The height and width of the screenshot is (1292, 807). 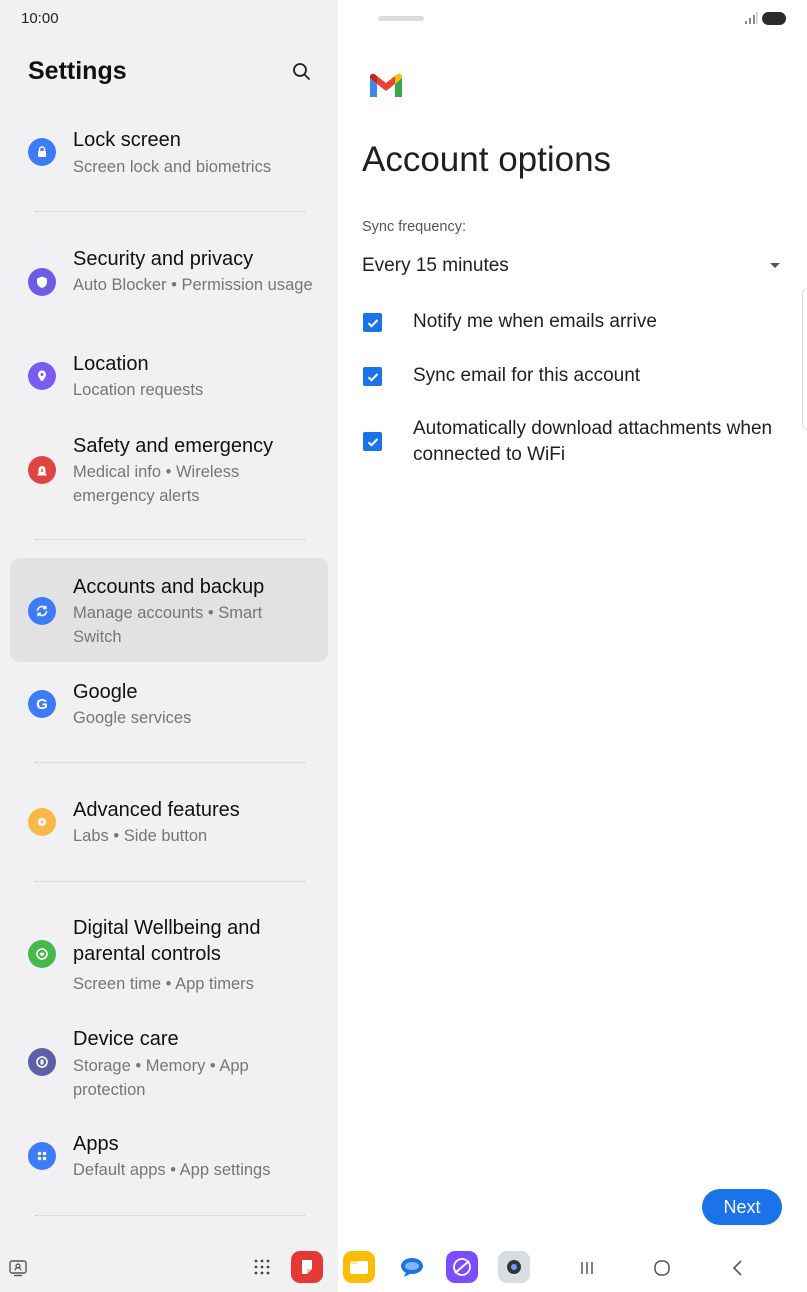 What do you see at coordinates (40, 18) in the screenshot?
I see `status-time: 10:00` at bounding box center [40, 18].